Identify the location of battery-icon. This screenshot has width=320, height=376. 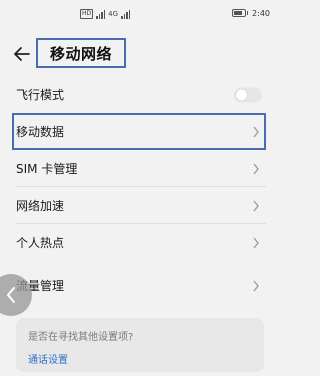
(240, 13).